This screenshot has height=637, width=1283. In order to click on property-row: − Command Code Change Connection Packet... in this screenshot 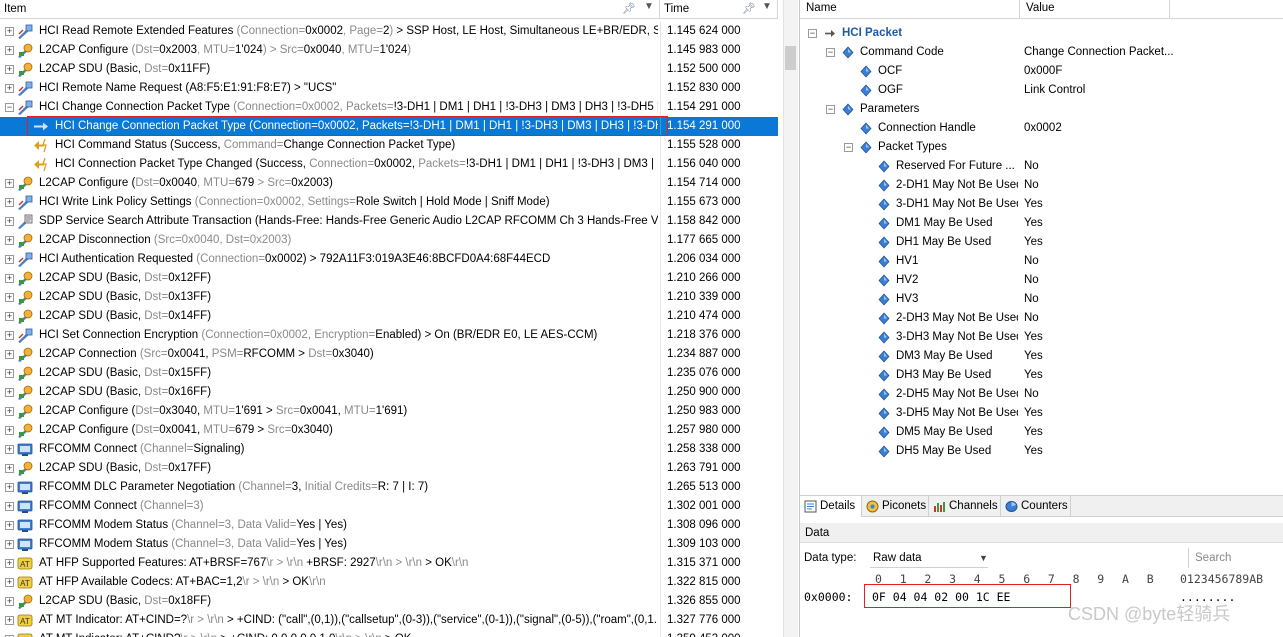, I will do `click(1041, 52)`.